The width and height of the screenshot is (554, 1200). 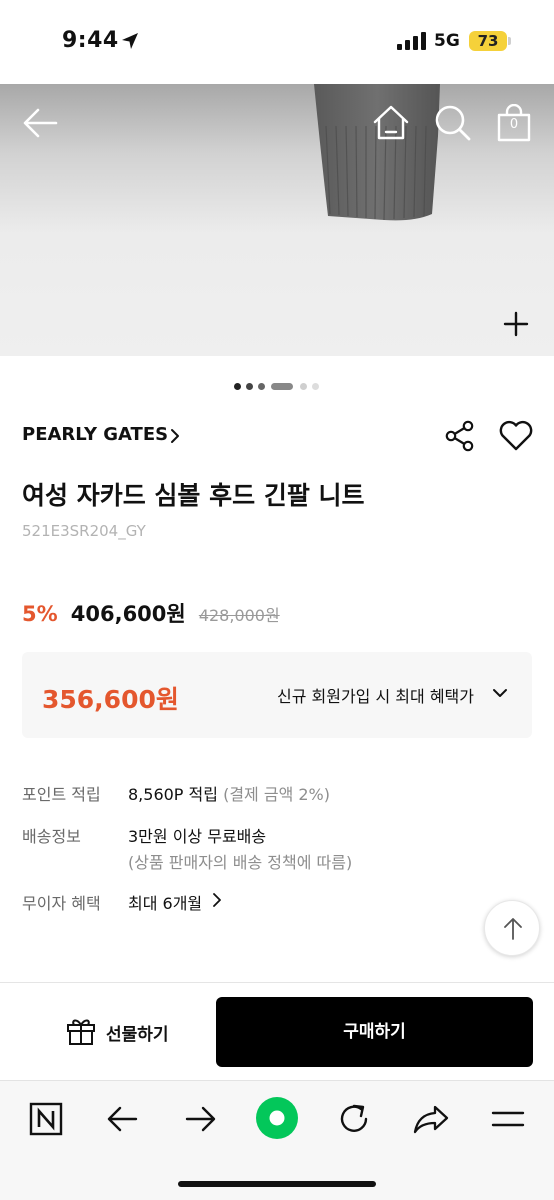 I want to click on battery-cap, so click(x=509, y=41).